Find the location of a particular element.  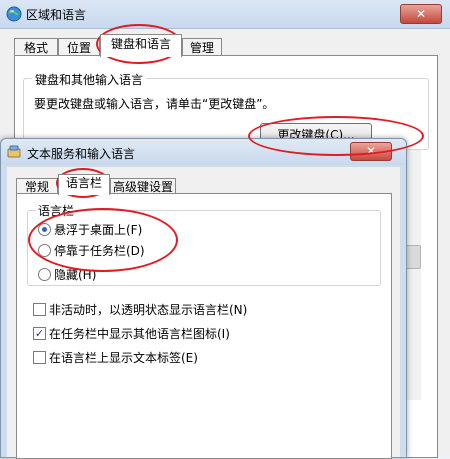

keyboard-hint-text: 要更改键盘或输入语言，请单击“更改键盘”。 is located at coordinates (154, 104).